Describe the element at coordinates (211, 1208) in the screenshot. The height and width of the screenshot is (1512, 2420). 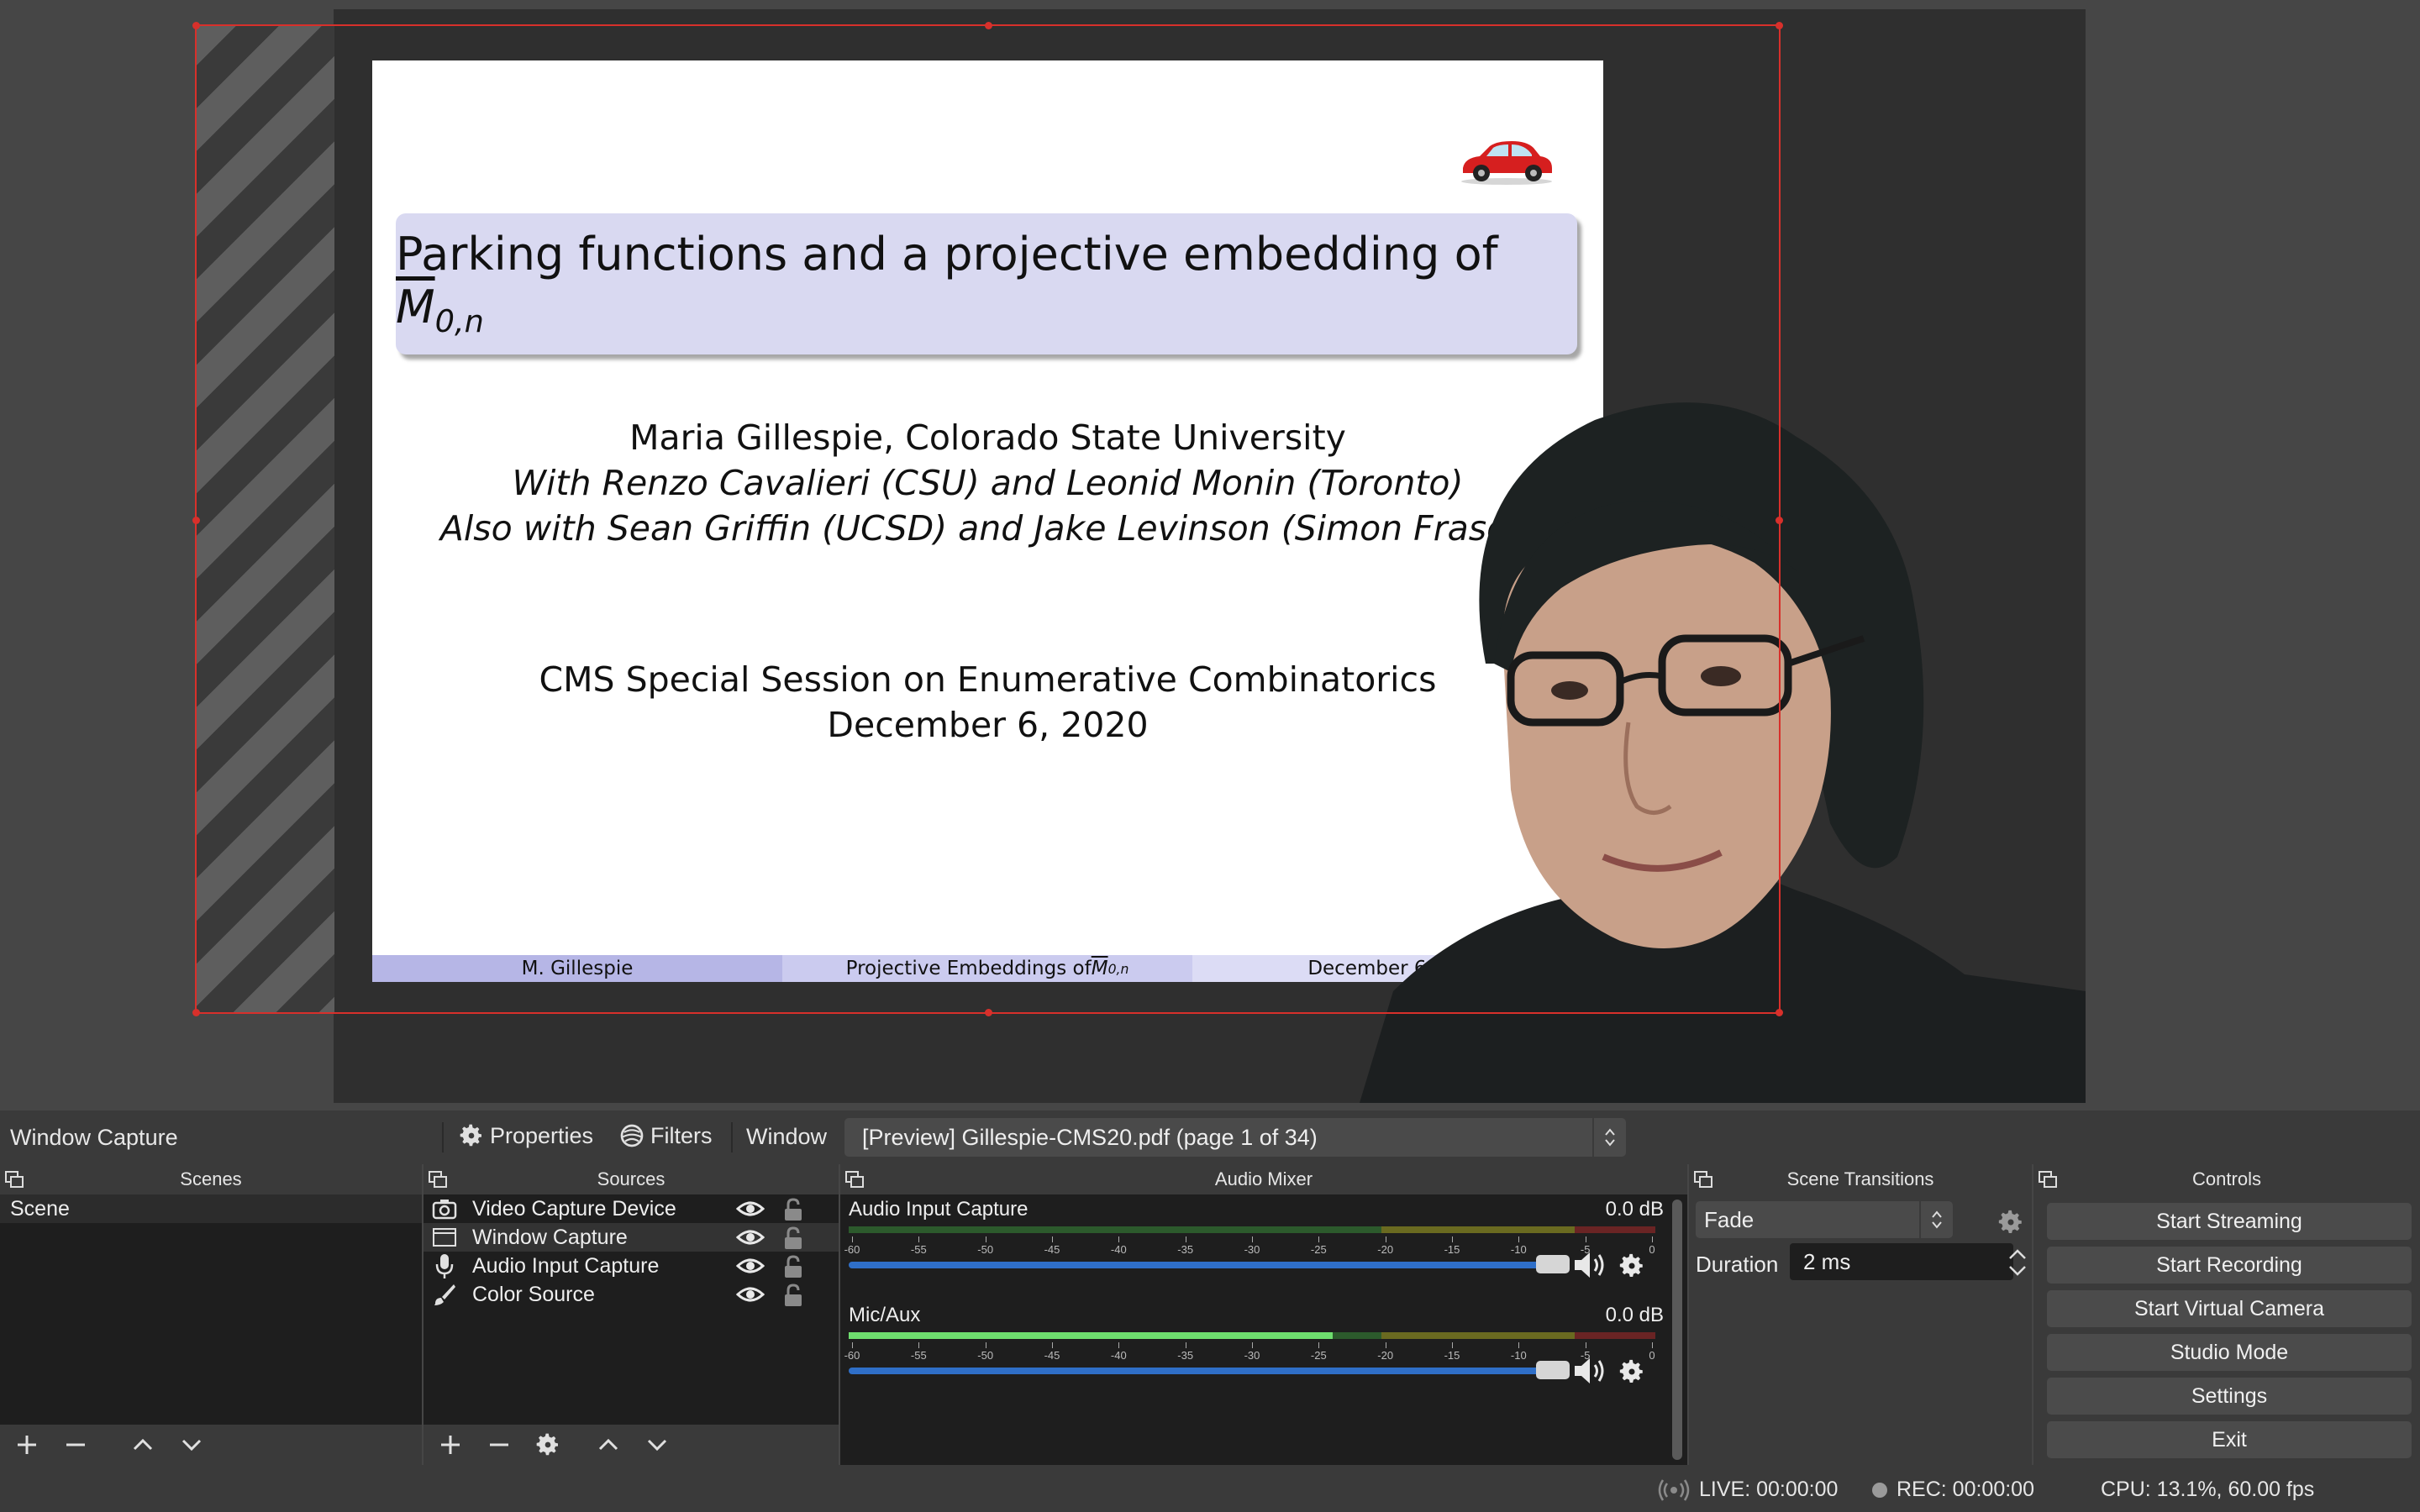
I see `scene-item: Scene` at that location.